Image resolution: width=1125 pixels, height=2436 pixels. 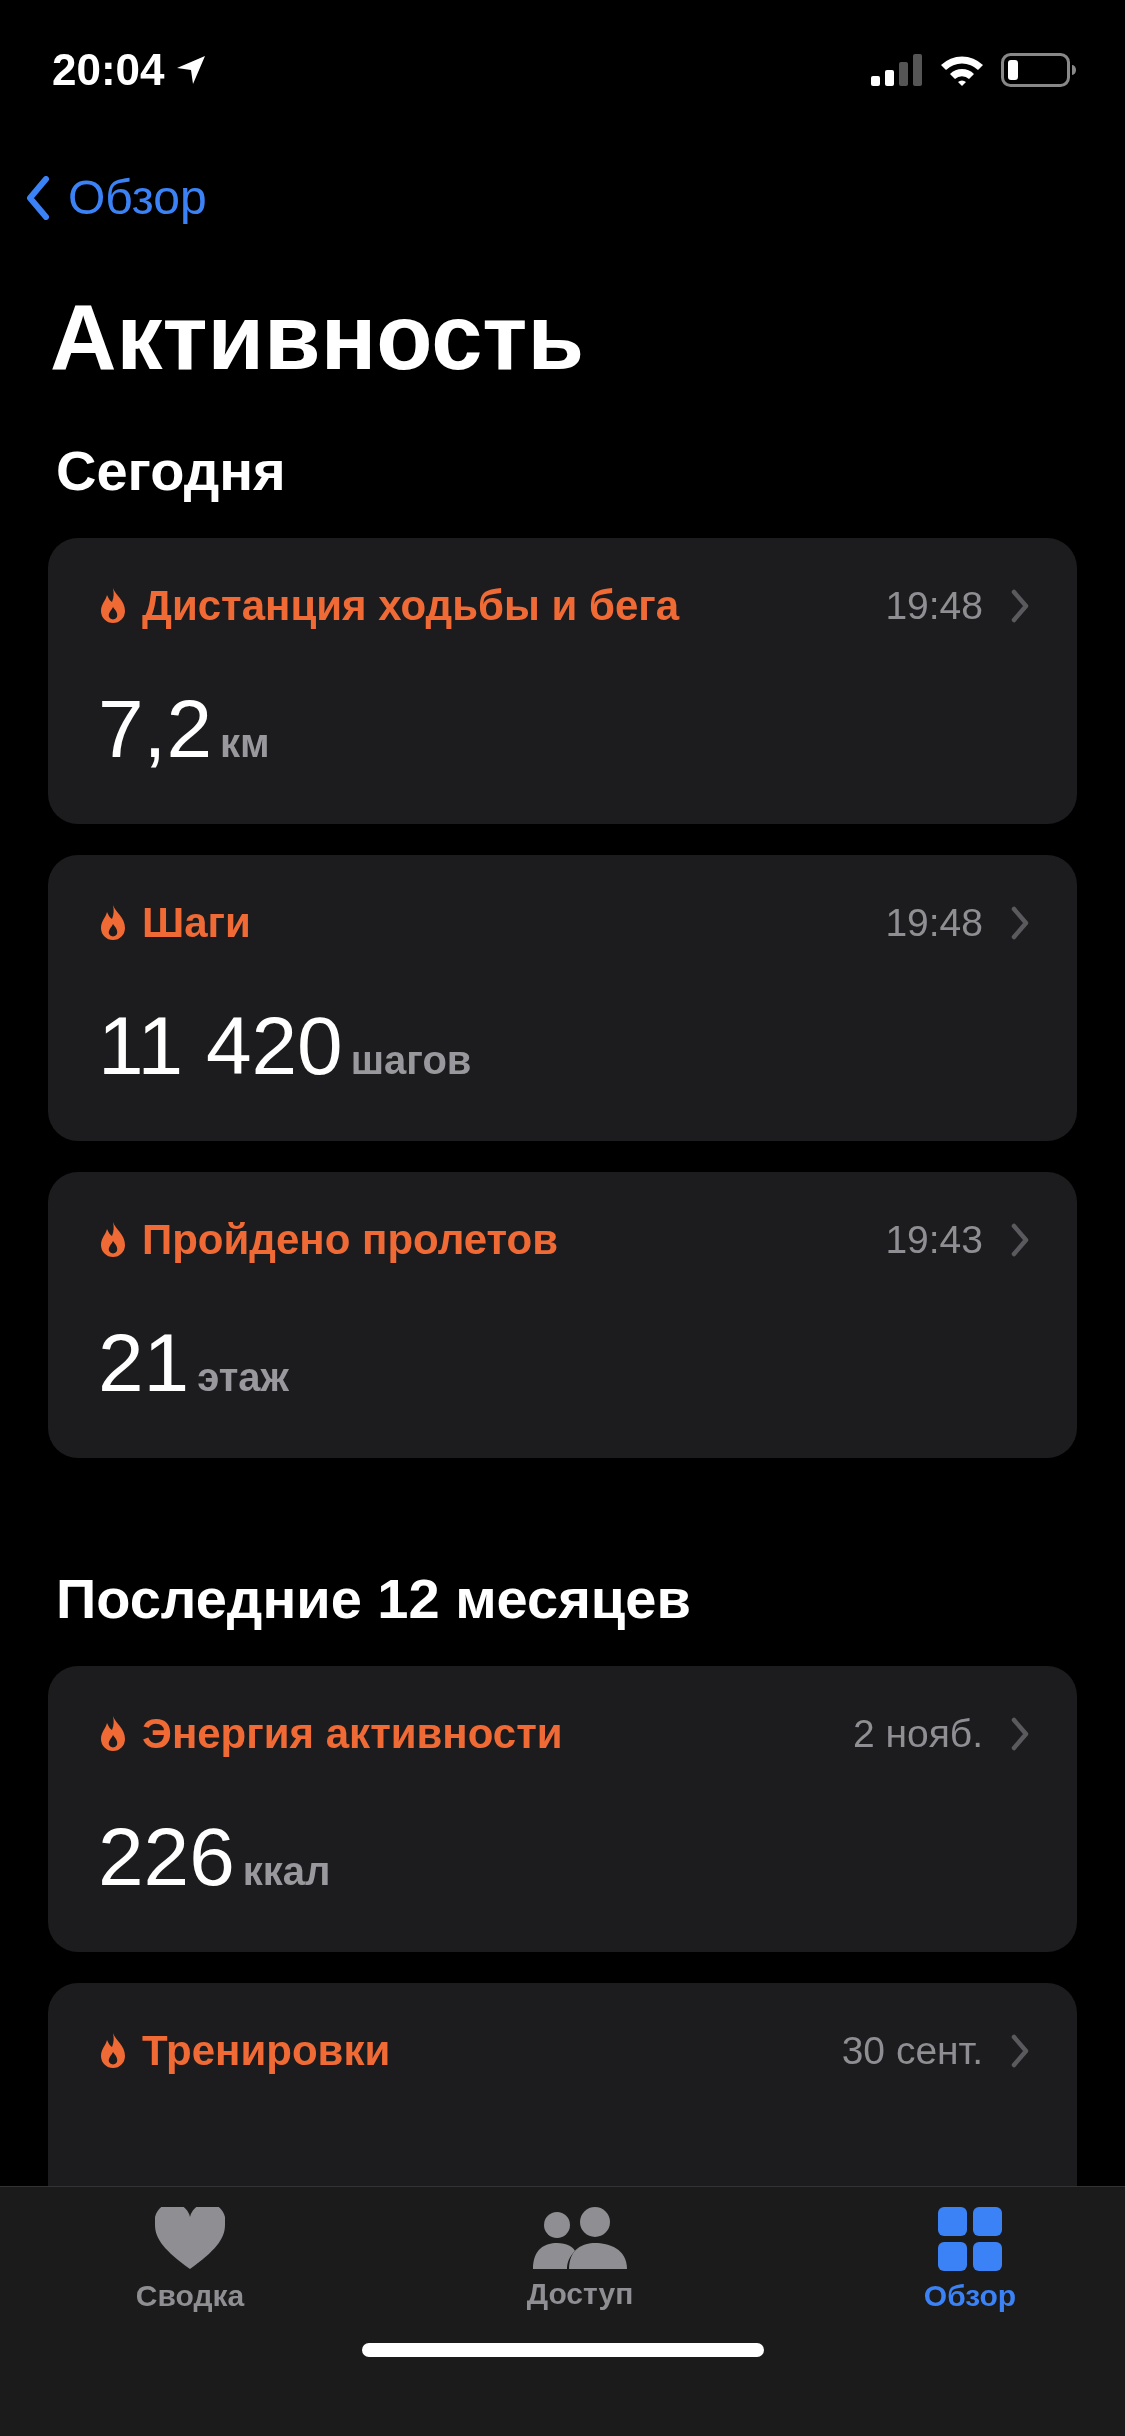 I want to click on metric-unit: шагов, so click(x=411, y=1060).